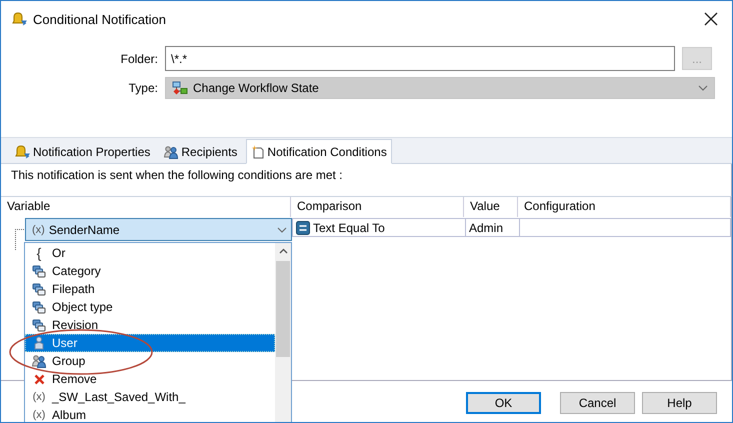  Describe the element at coordinates (150, 253) in the screenshot. I see `dropdown-item: { Or` at that location.